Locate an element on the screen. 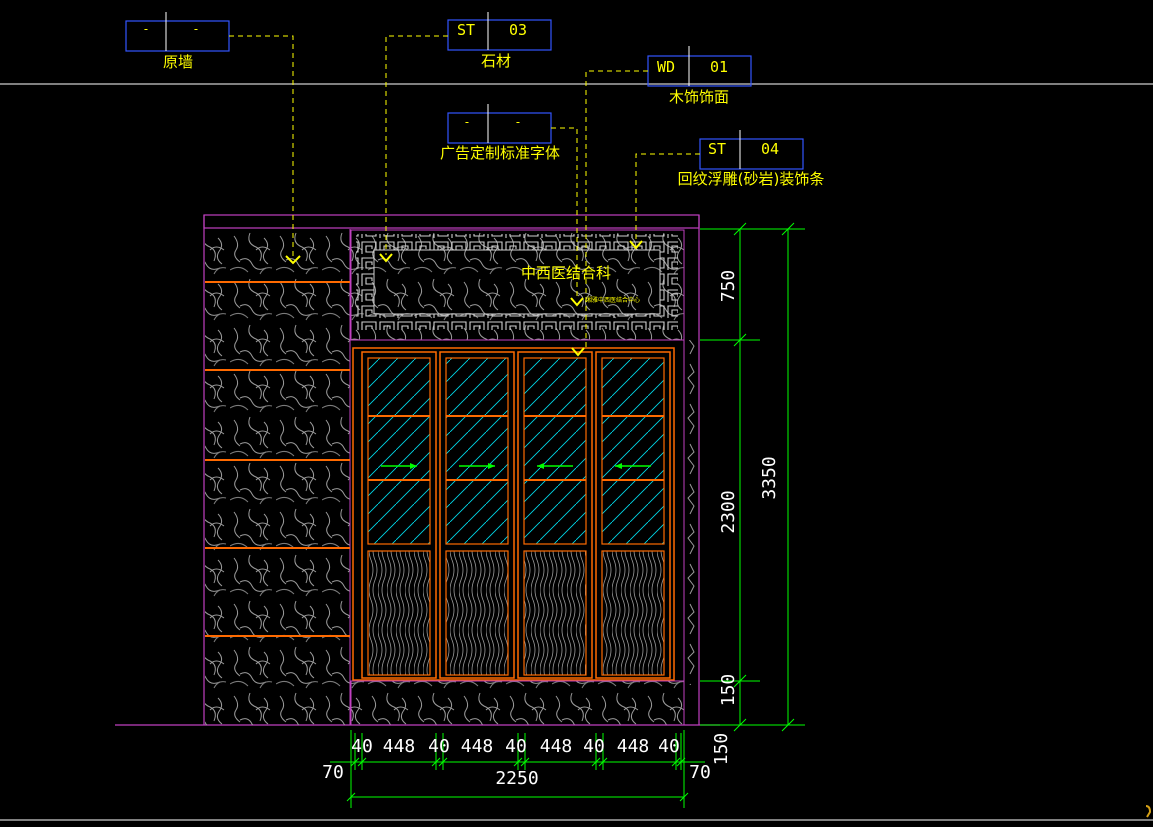 The height and width of the screenshot is (827, 1153). tag-number: 01 is located at coordinates (719, 67).